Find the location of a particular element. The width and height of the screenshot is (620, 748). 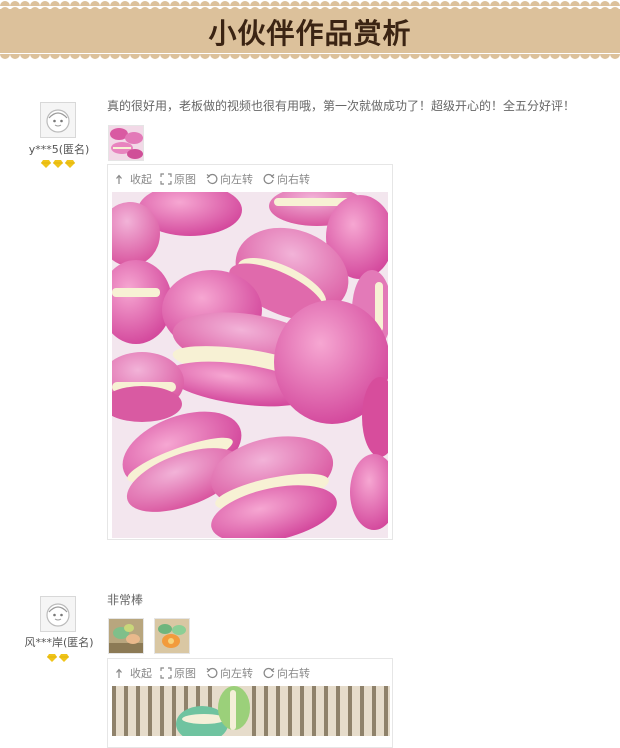

review-text: 真的很好用，老板做的视频也很有用哦，第一次就做成功了！超级开心的！全五分好评！ is located at coordinates (341, 106).